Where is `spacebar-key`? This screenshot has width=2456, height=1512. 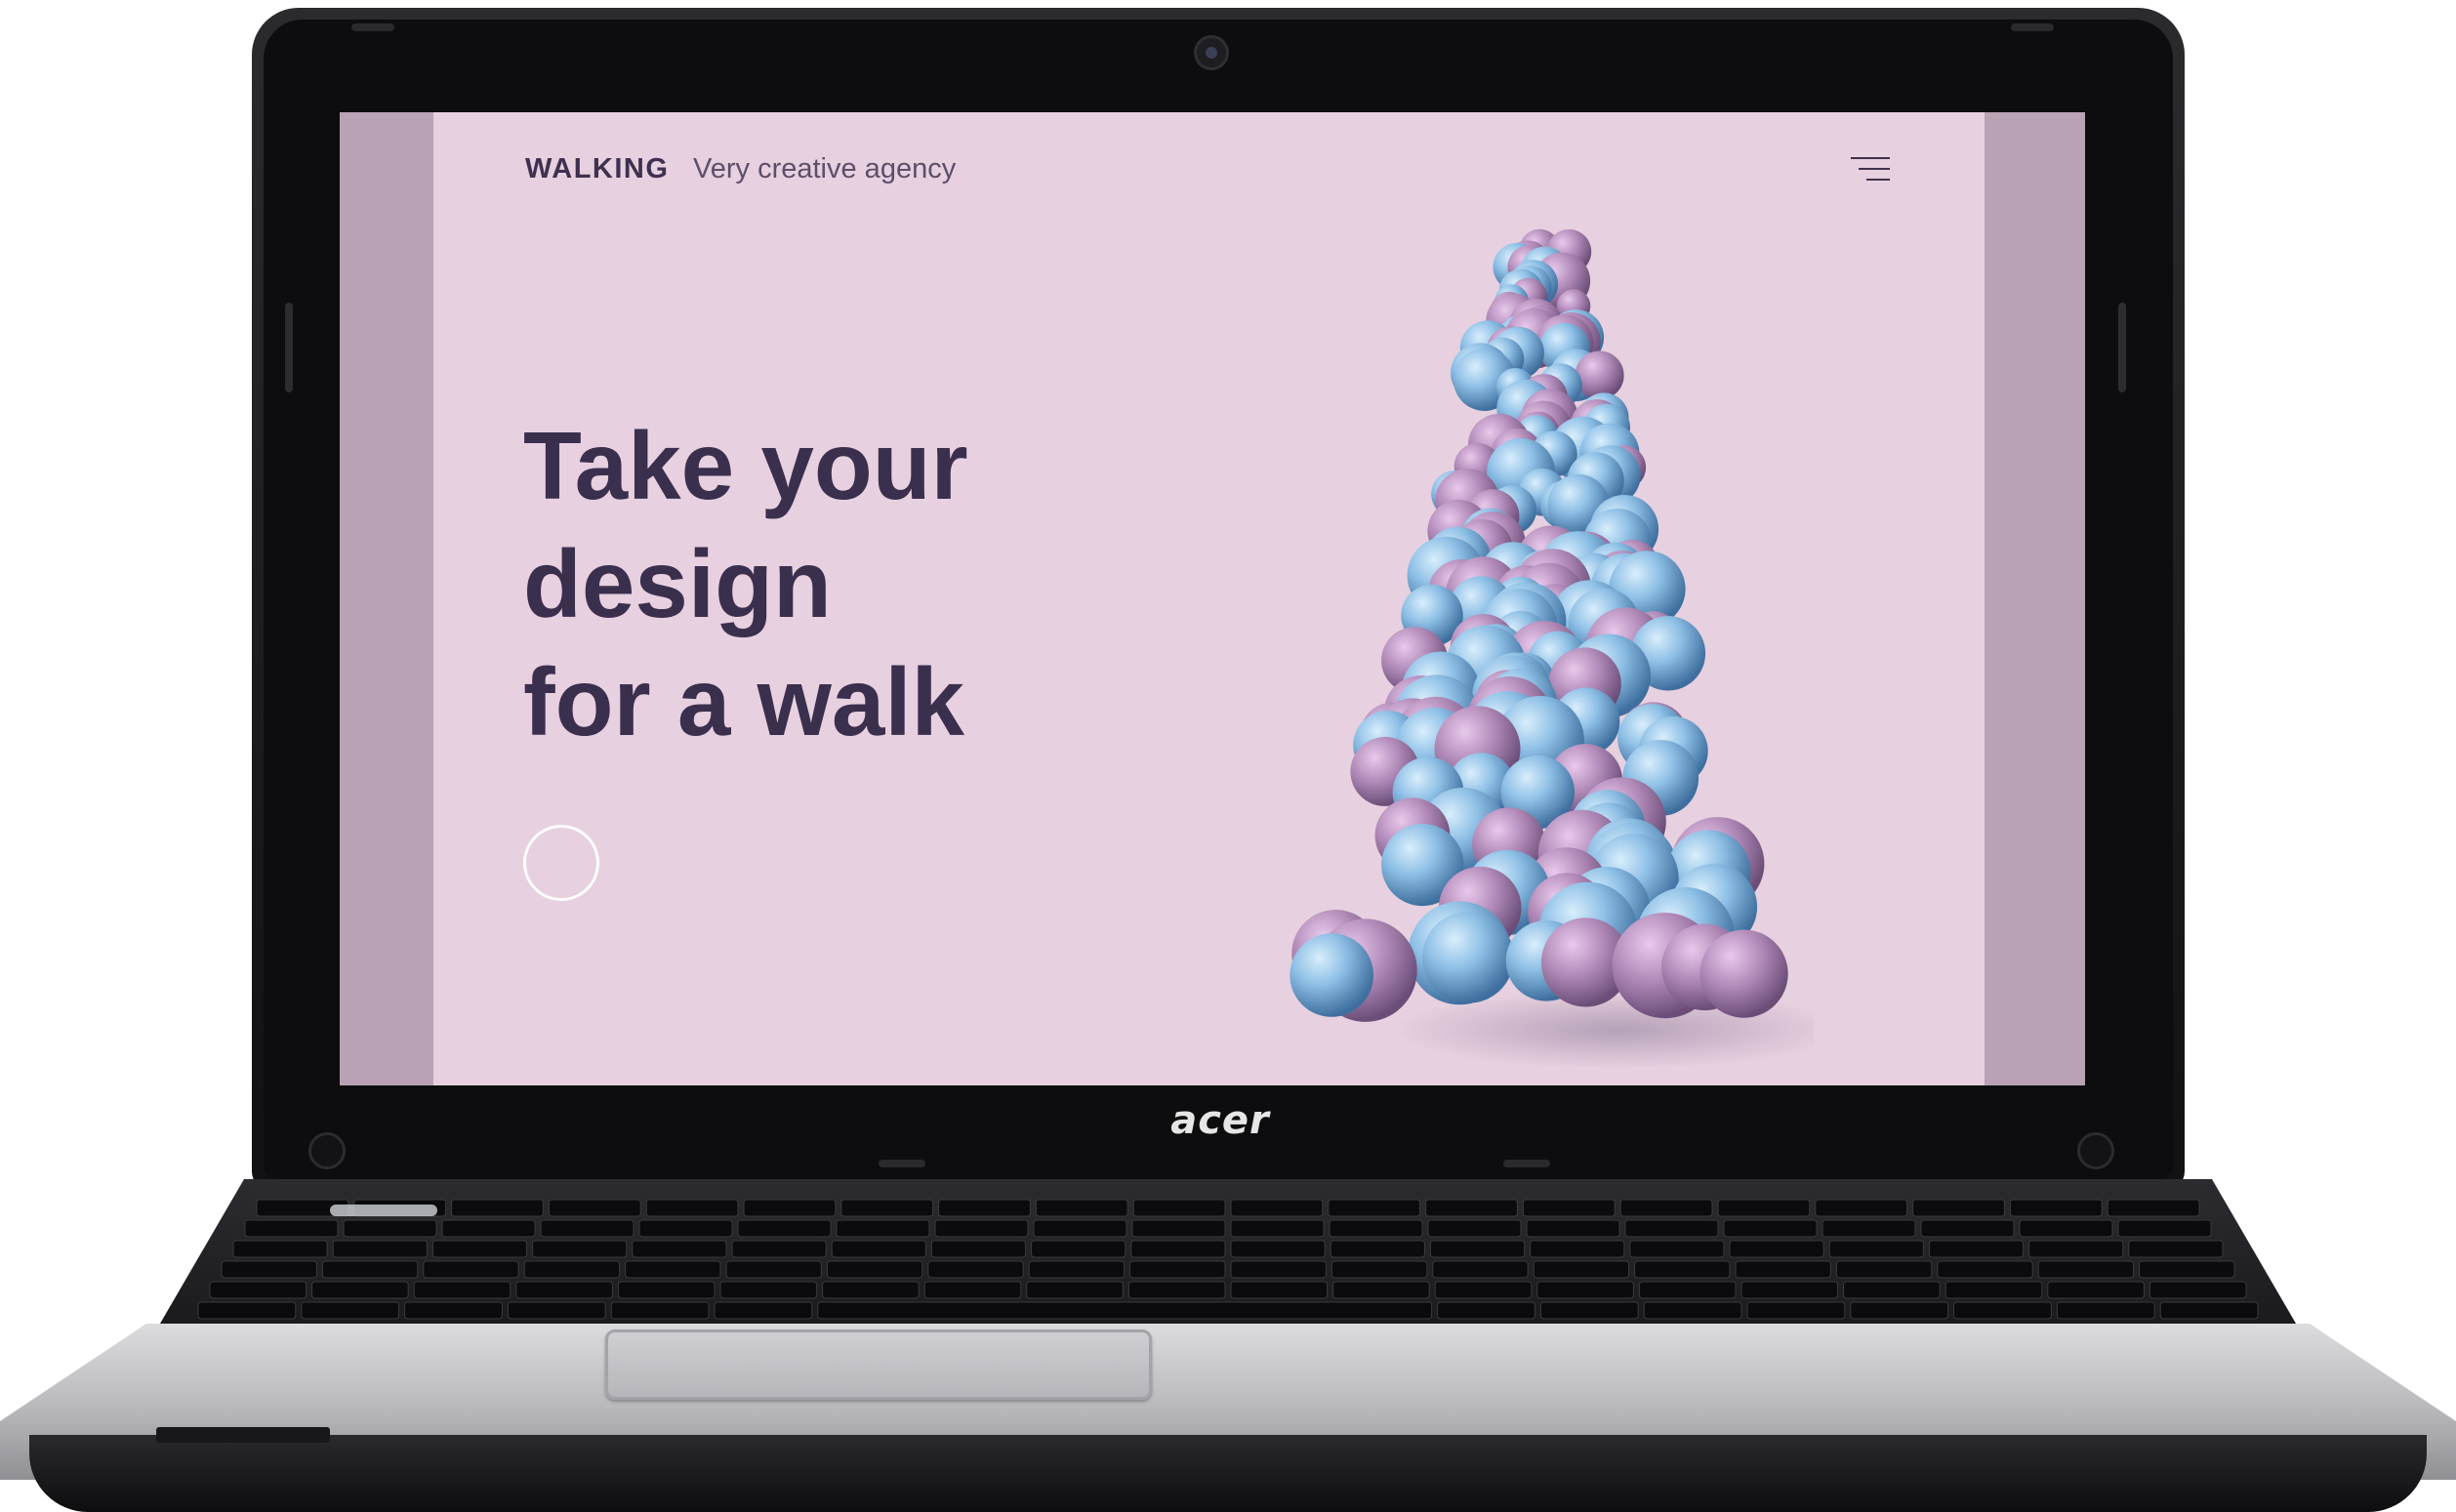
spacebar-key is located at coordinates (1125, 1310).